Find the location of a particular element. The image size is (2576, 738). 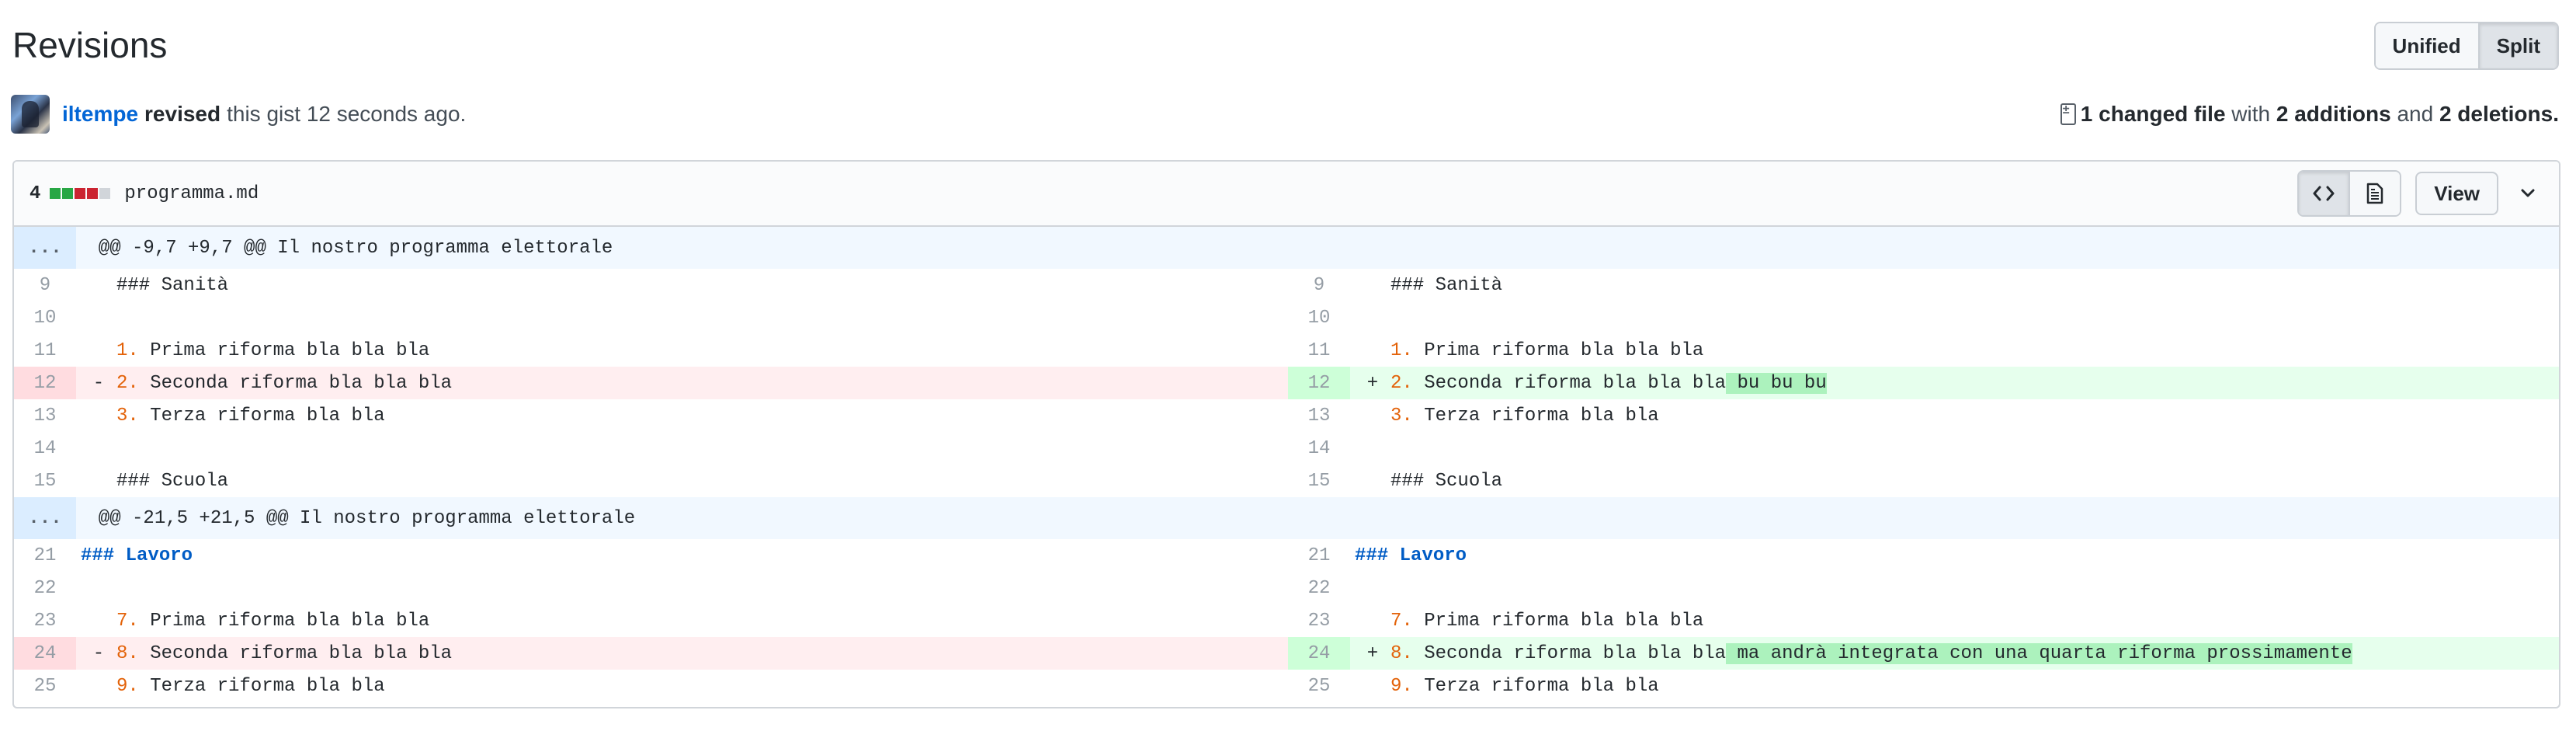

left-code-cell: 9. Terza riforma bla bla is located at coordinates (682, 686).